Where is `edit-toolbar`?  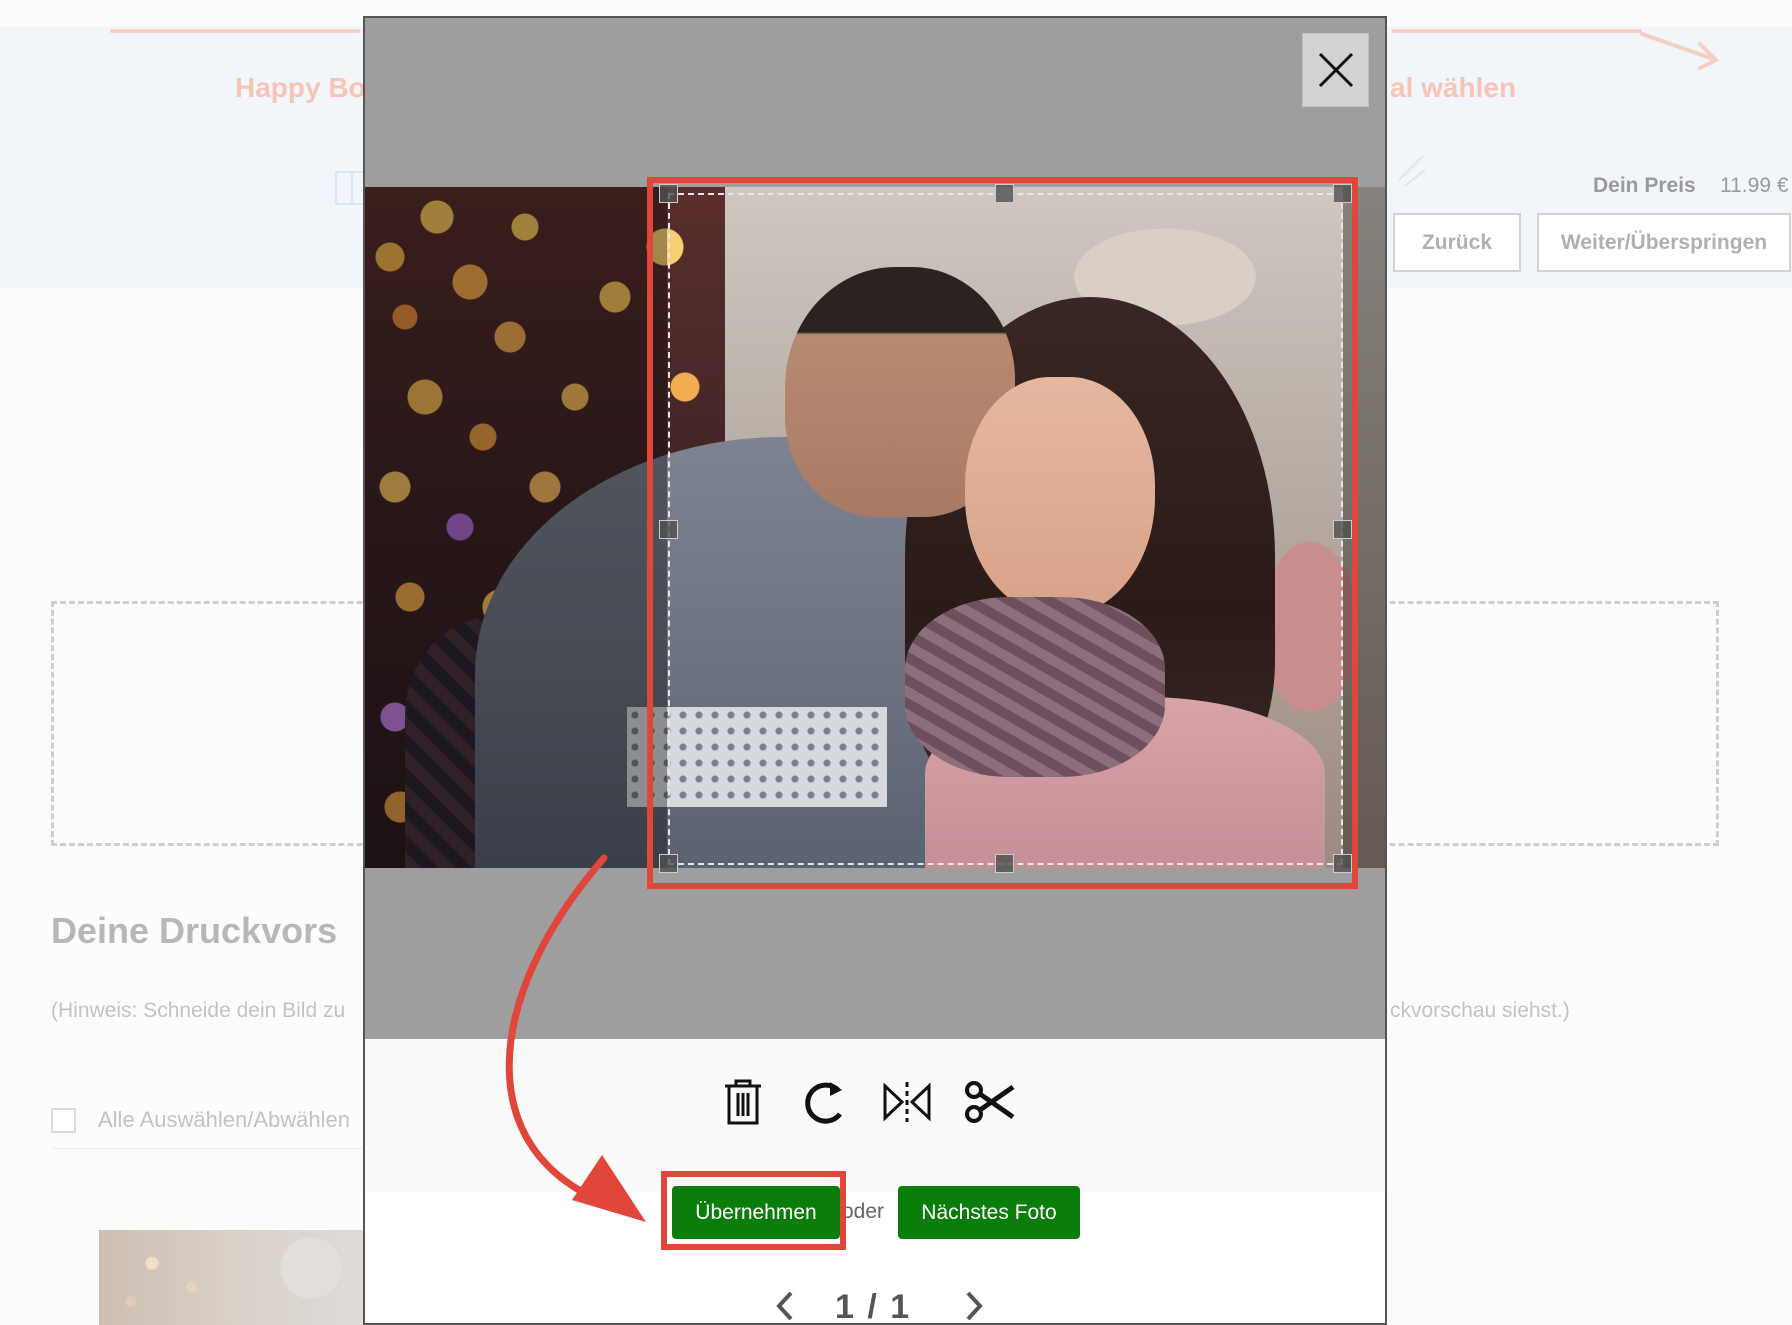
edit-toolbar is located at coordinates (875, 1115).